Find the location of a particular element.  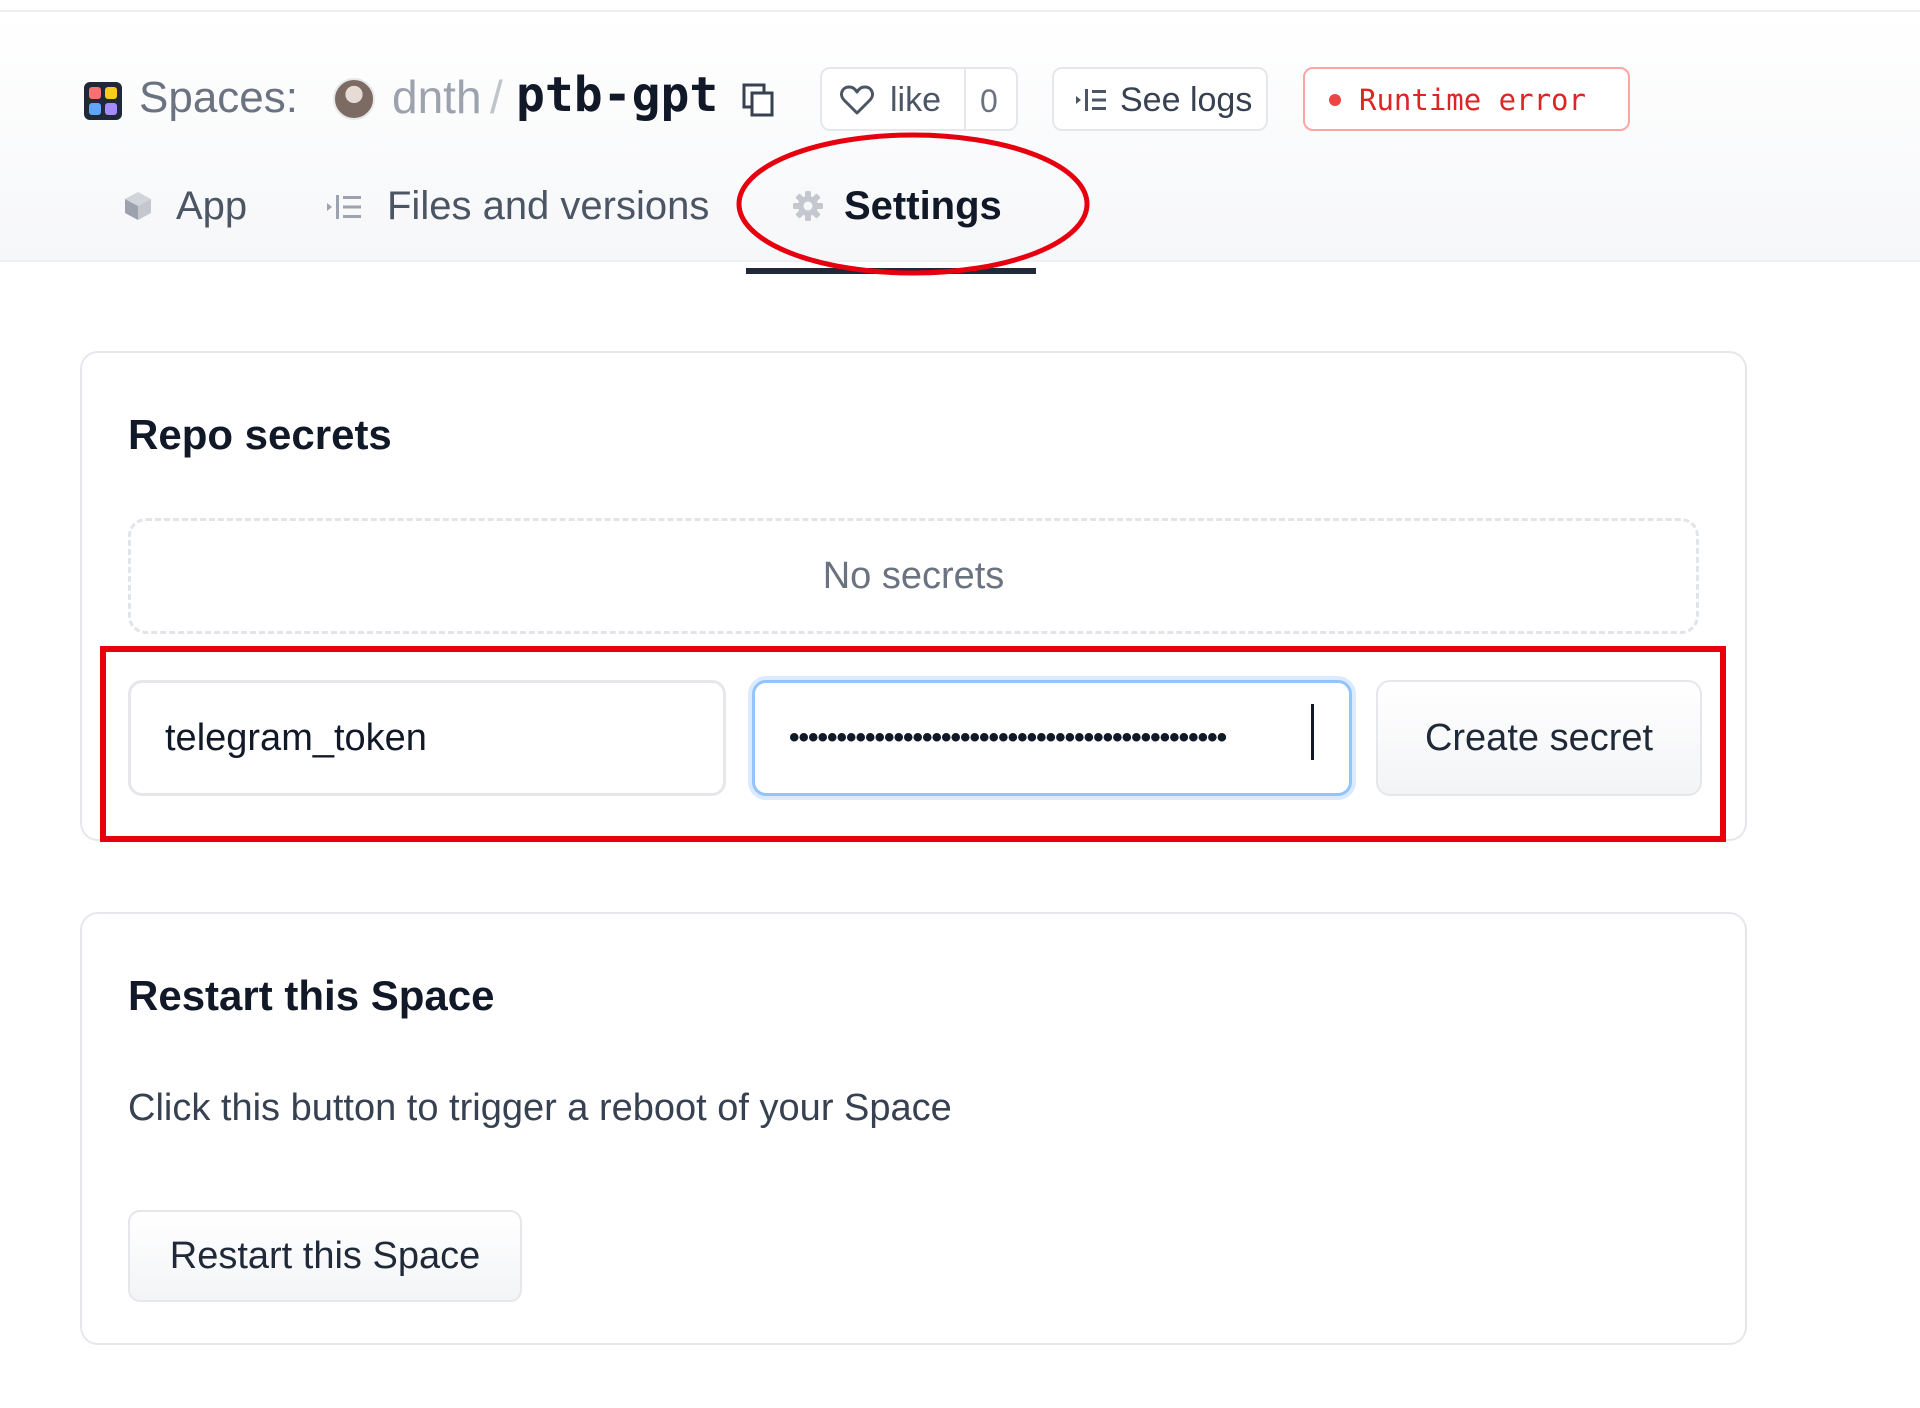

tab-app: App is located at coordinates (192, 206).